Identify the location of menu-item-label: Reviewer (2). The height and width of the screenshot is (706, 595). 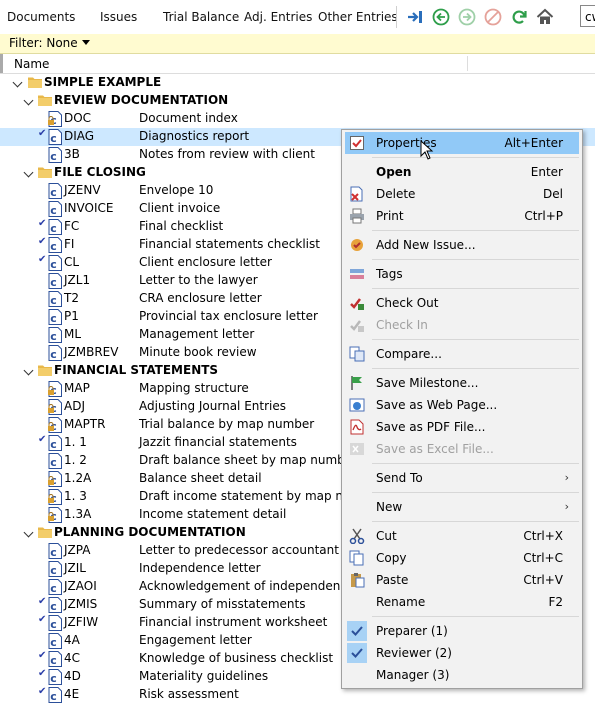
(414, 653).